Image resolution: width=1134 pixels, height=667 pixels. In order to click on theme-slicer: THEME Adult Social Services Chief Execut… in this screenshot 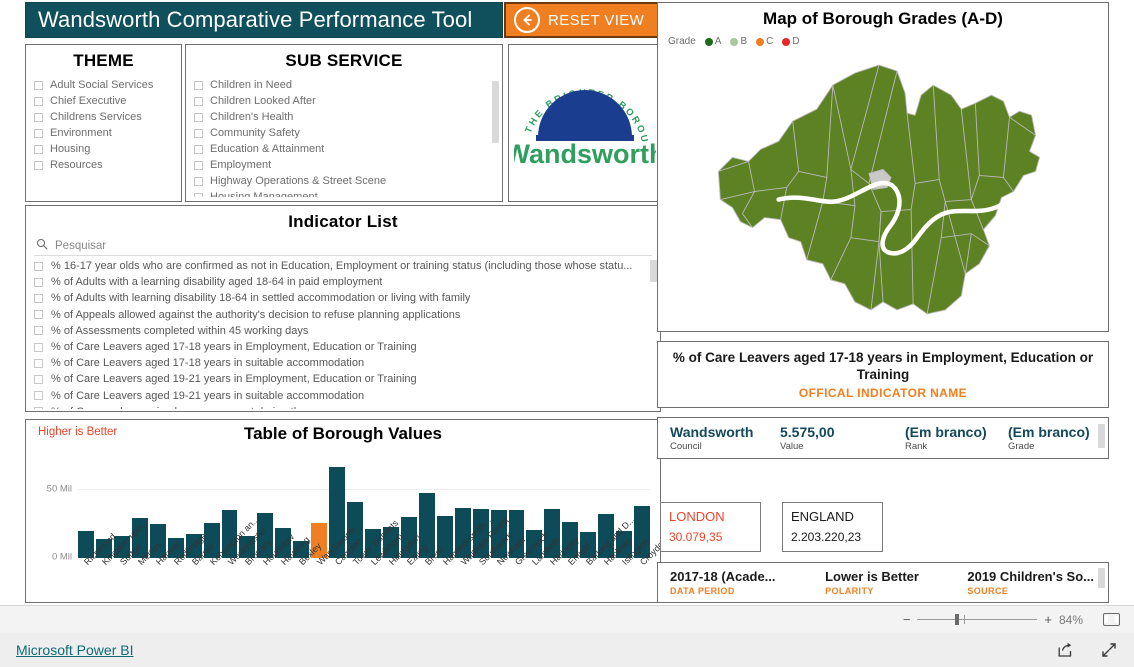, I will do `click(103, 123)`.